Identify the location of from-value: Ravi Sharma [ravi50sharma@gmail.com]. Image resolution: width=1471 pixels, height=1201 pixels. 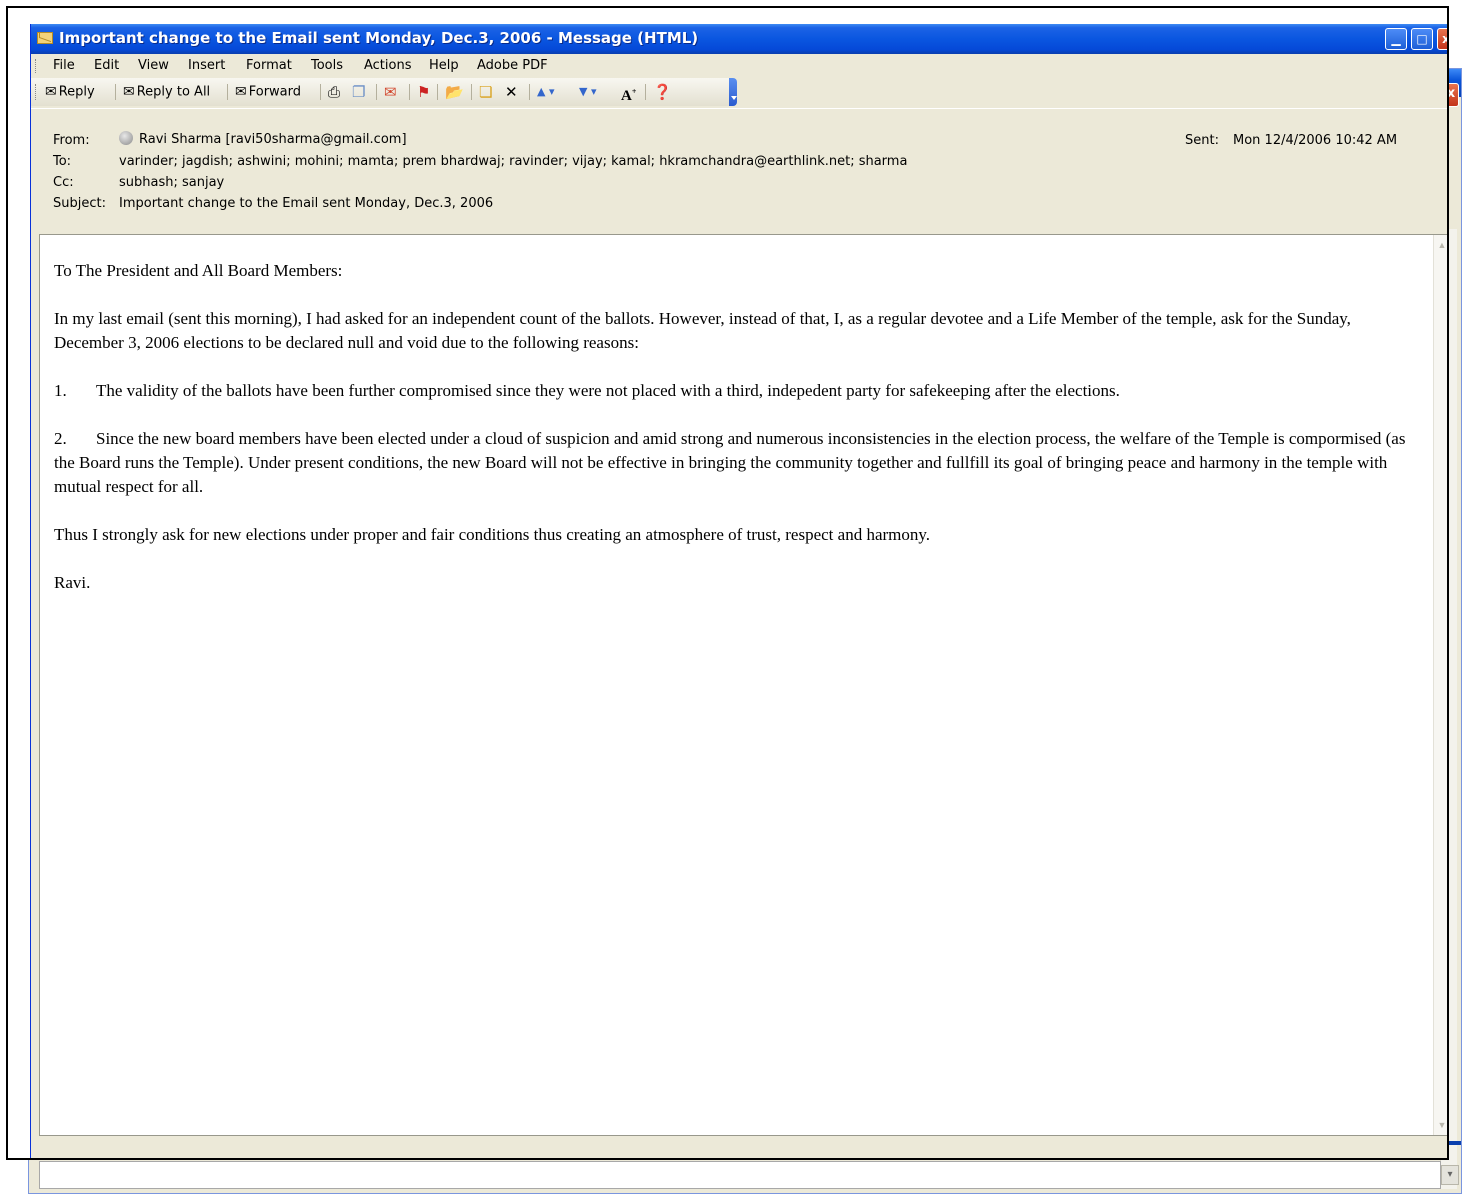
(263, 139).